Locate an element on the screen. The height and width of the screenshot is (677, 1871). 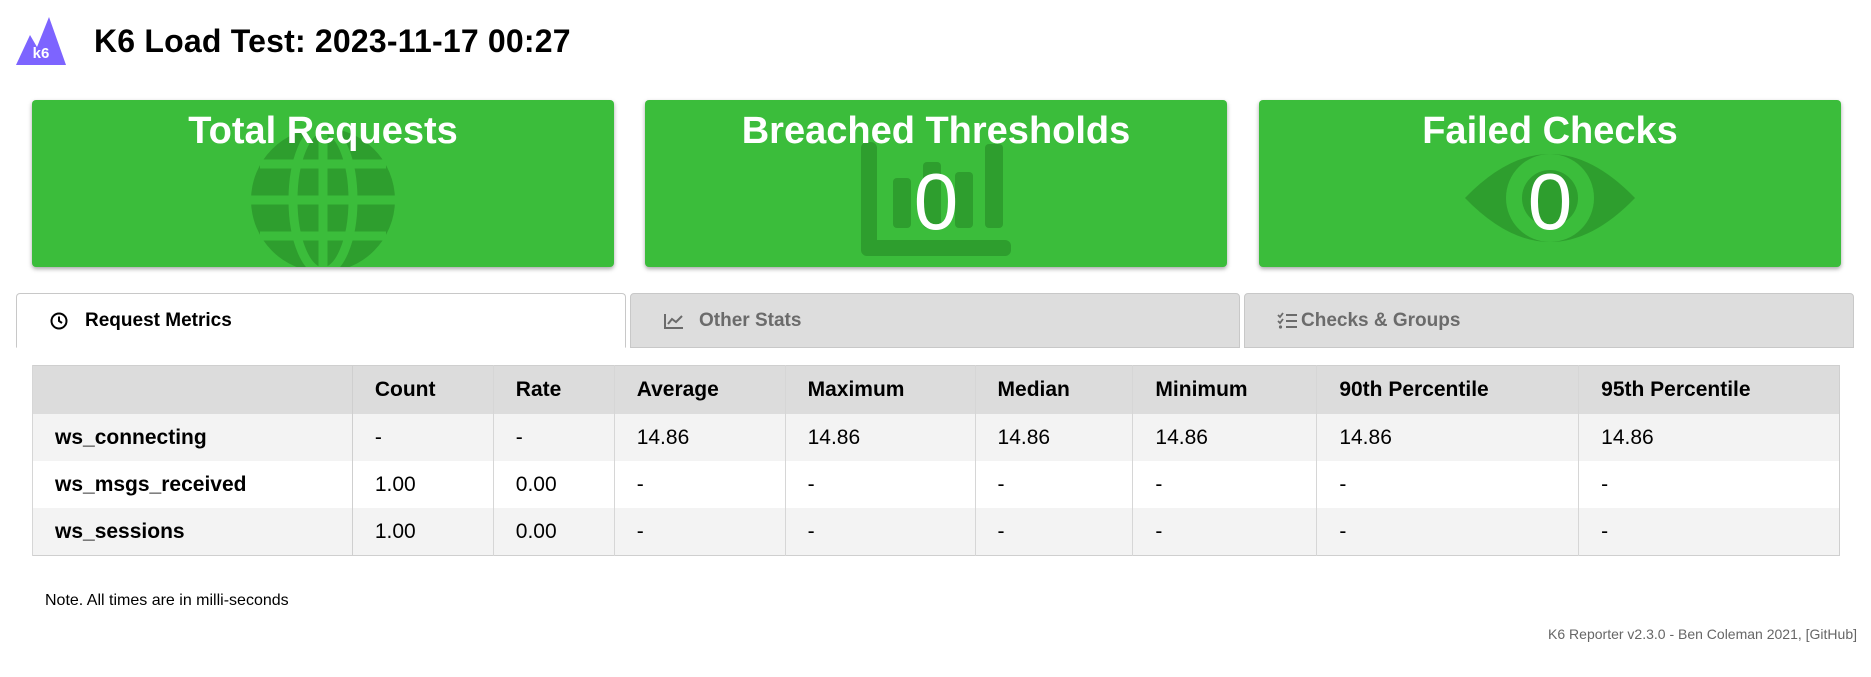
column-header: Median is located at coordinates (1053, 389).